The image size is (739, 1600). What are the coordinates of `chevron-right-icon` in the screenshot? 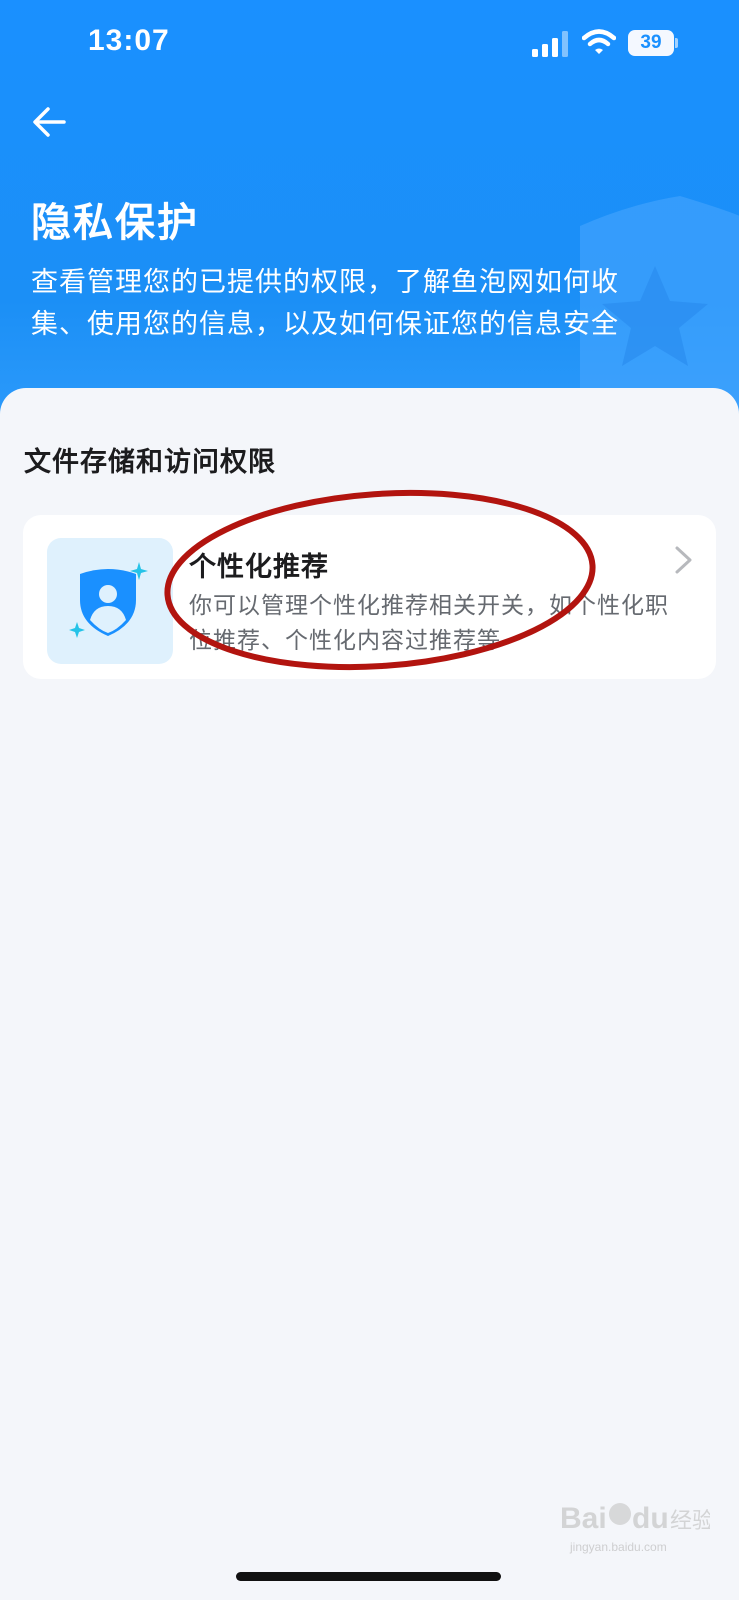 It's located at (683, 560).